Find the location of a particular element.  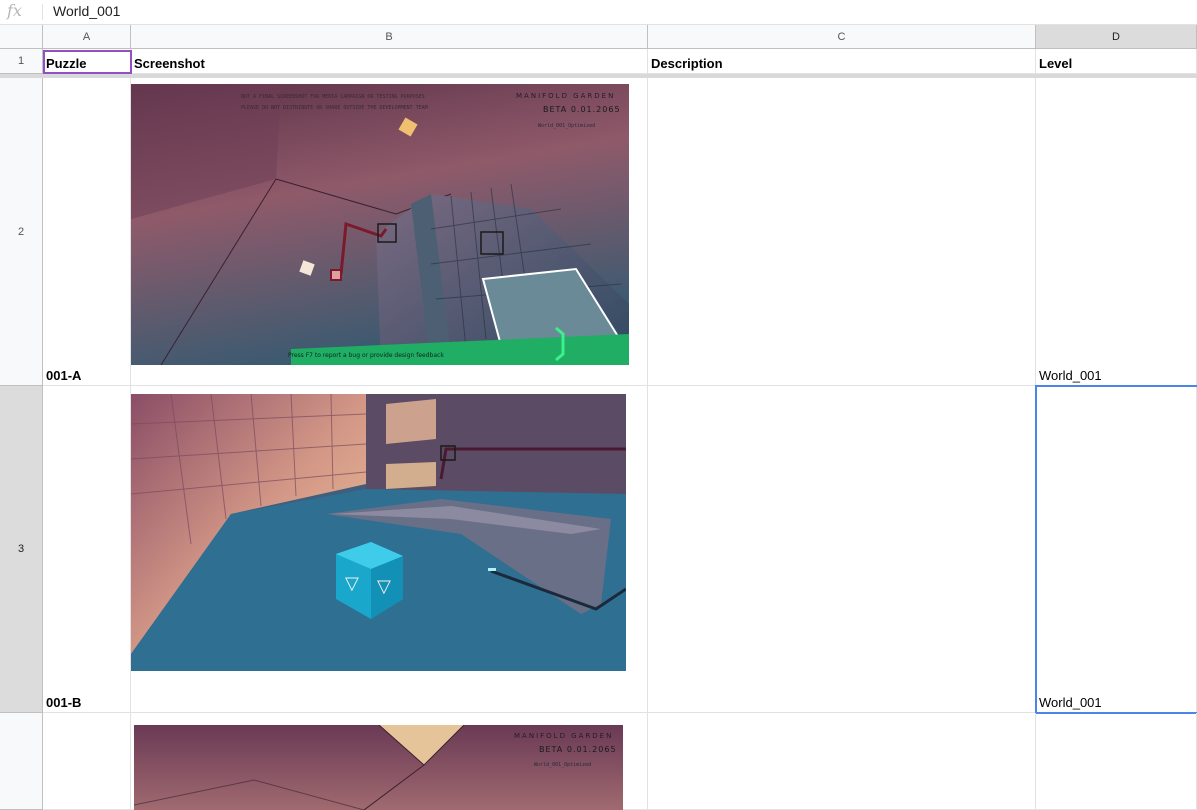

cell-d1: Level is located at coordinates (1116, 61).